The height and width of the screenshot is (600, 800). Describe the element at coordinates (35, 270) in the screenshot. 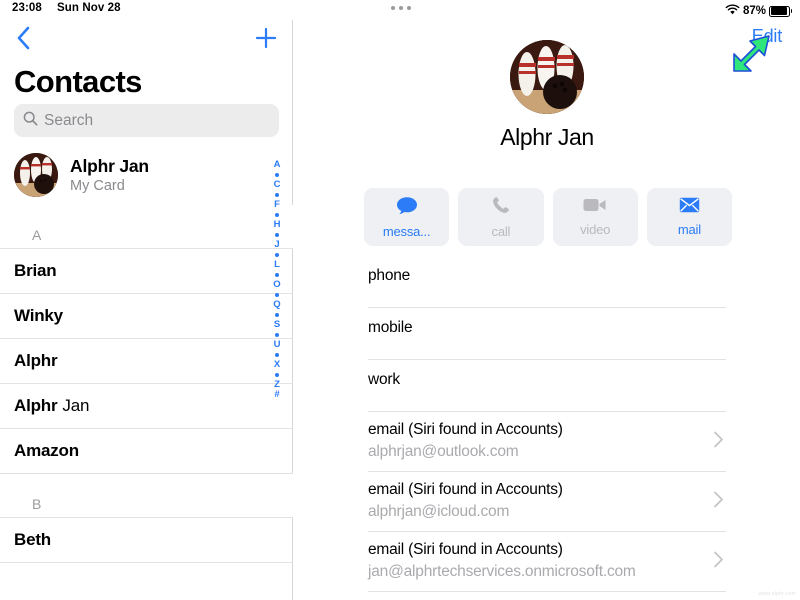

I see `contact-last-name: Brian` at that location.